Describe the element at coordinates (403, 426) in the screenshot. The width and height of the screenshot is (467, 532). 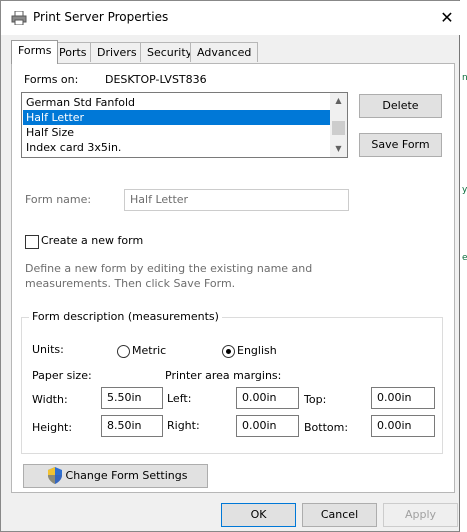
I see `bottom-margin-field: 0.00in` at that location.